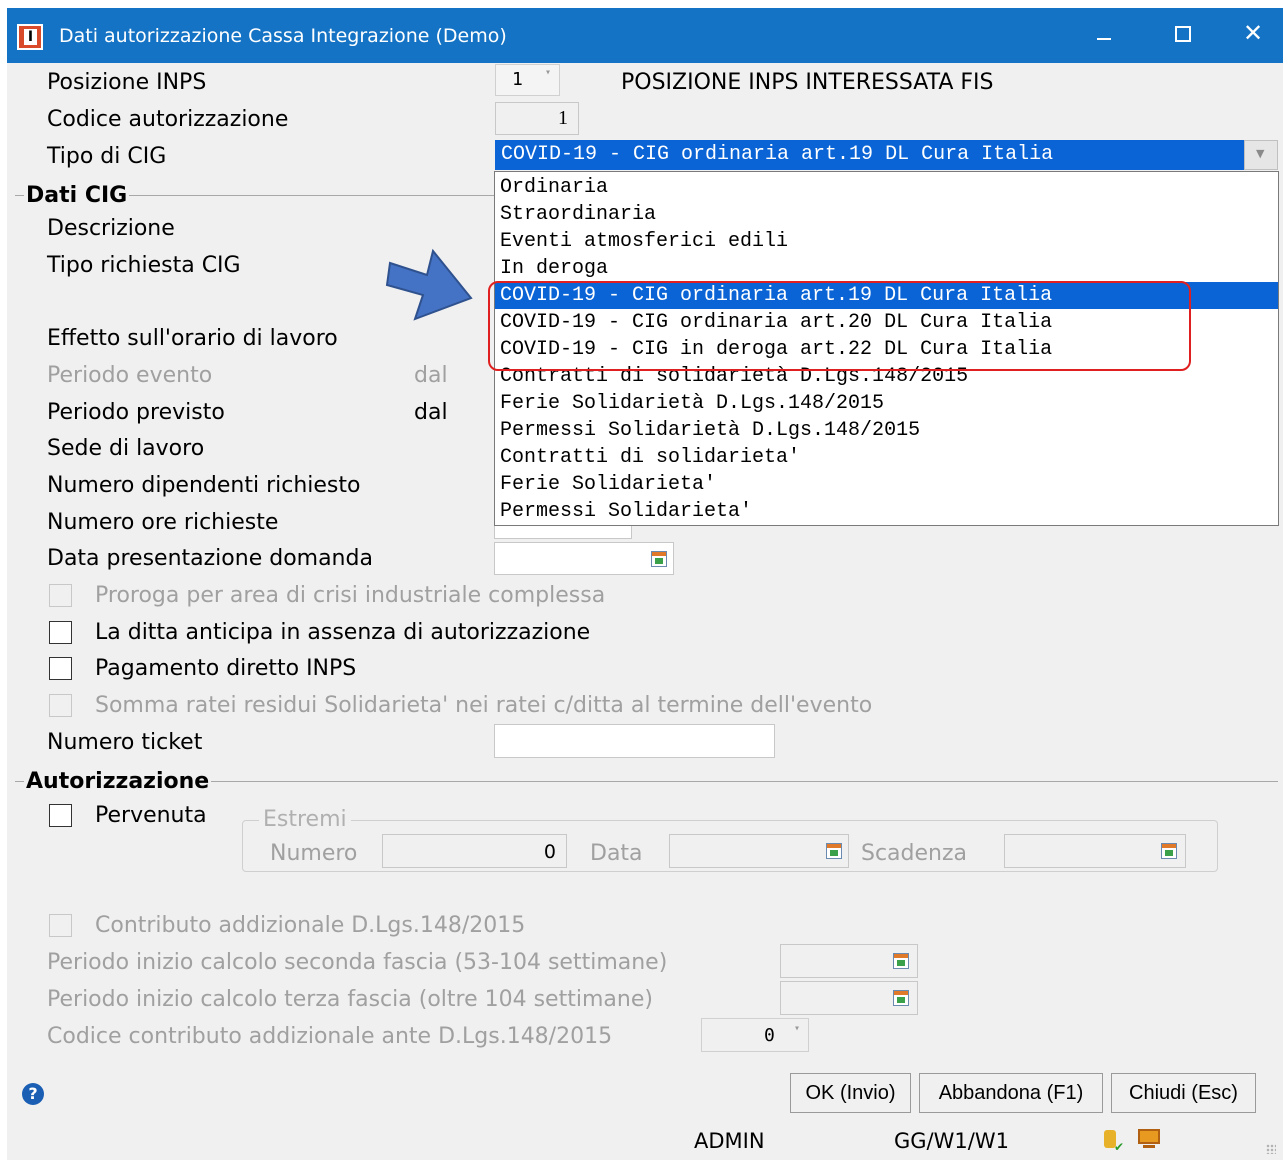 The width and height of the screenshot is (1283, 1160). What do you see at coordinates (130, 375) in the screenshot?
I see `periodo-evento-label: Periodo evento` at bounding box center [130, 375].